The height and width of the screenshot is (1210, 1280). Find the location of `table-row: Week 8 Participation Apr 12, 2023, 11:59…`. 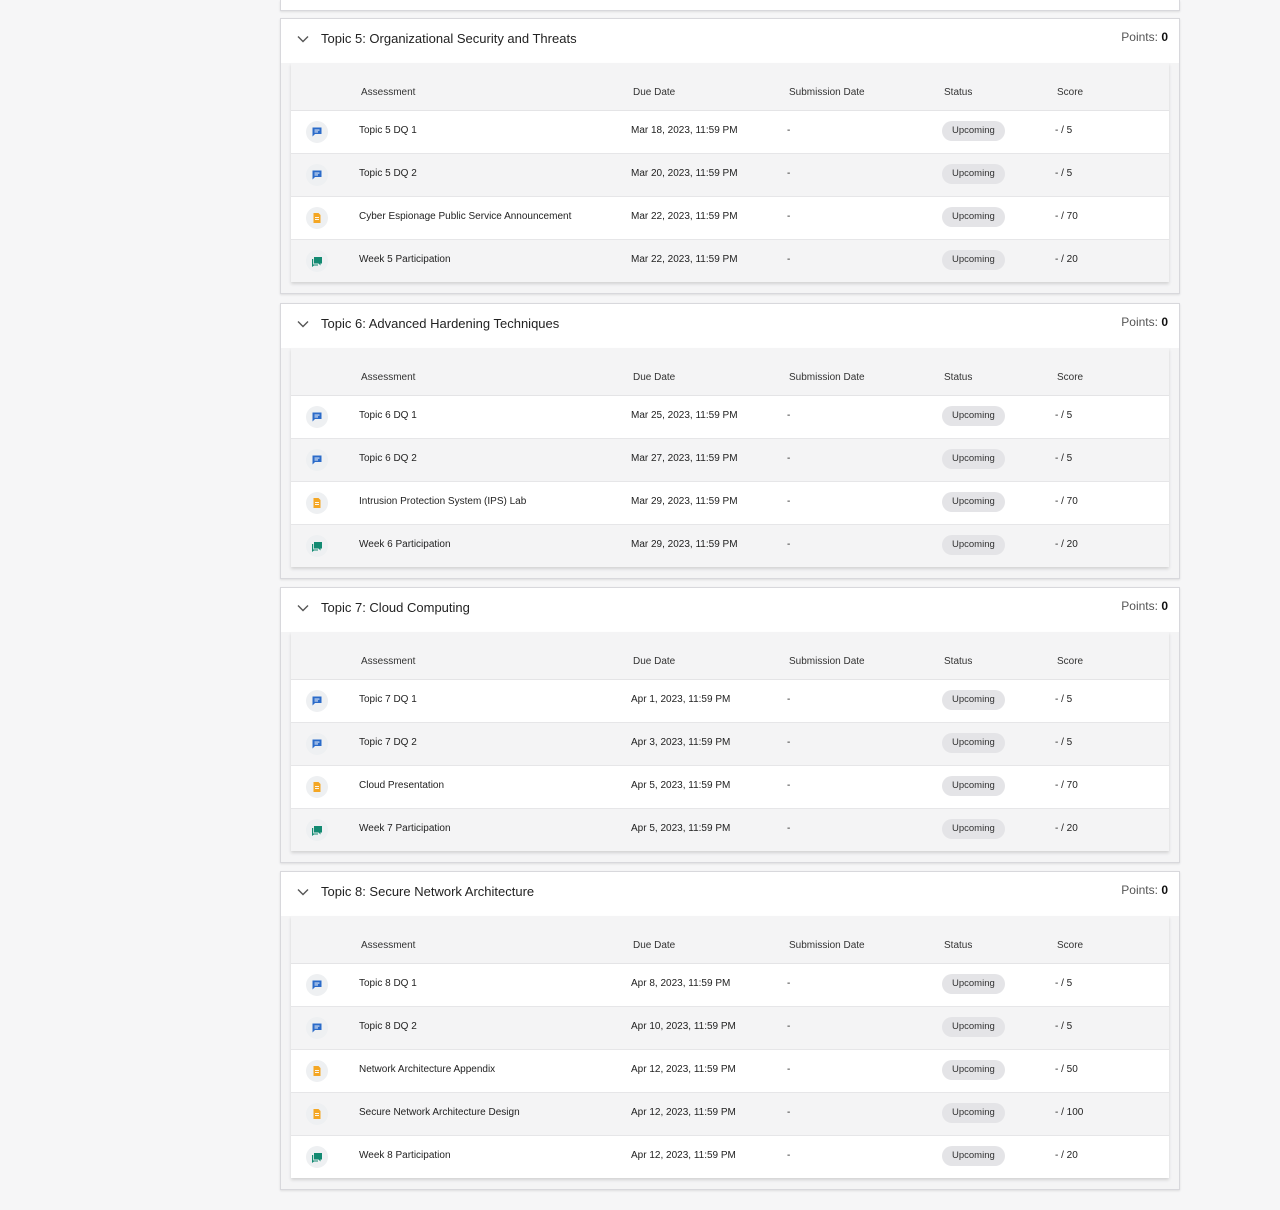

table-row: Week 8 Participation Apr 12, 2023, 11:59… is located at coordinates (730, 1157).